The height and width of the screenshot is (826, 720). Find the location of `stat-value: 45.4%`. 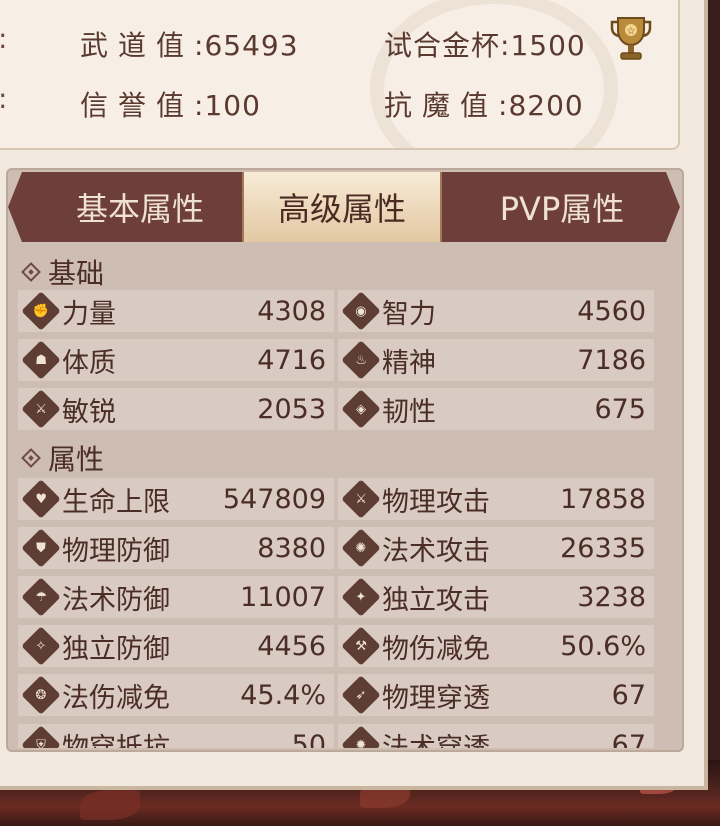

stat-value: 45.4% is located at coordinates (283, 695).